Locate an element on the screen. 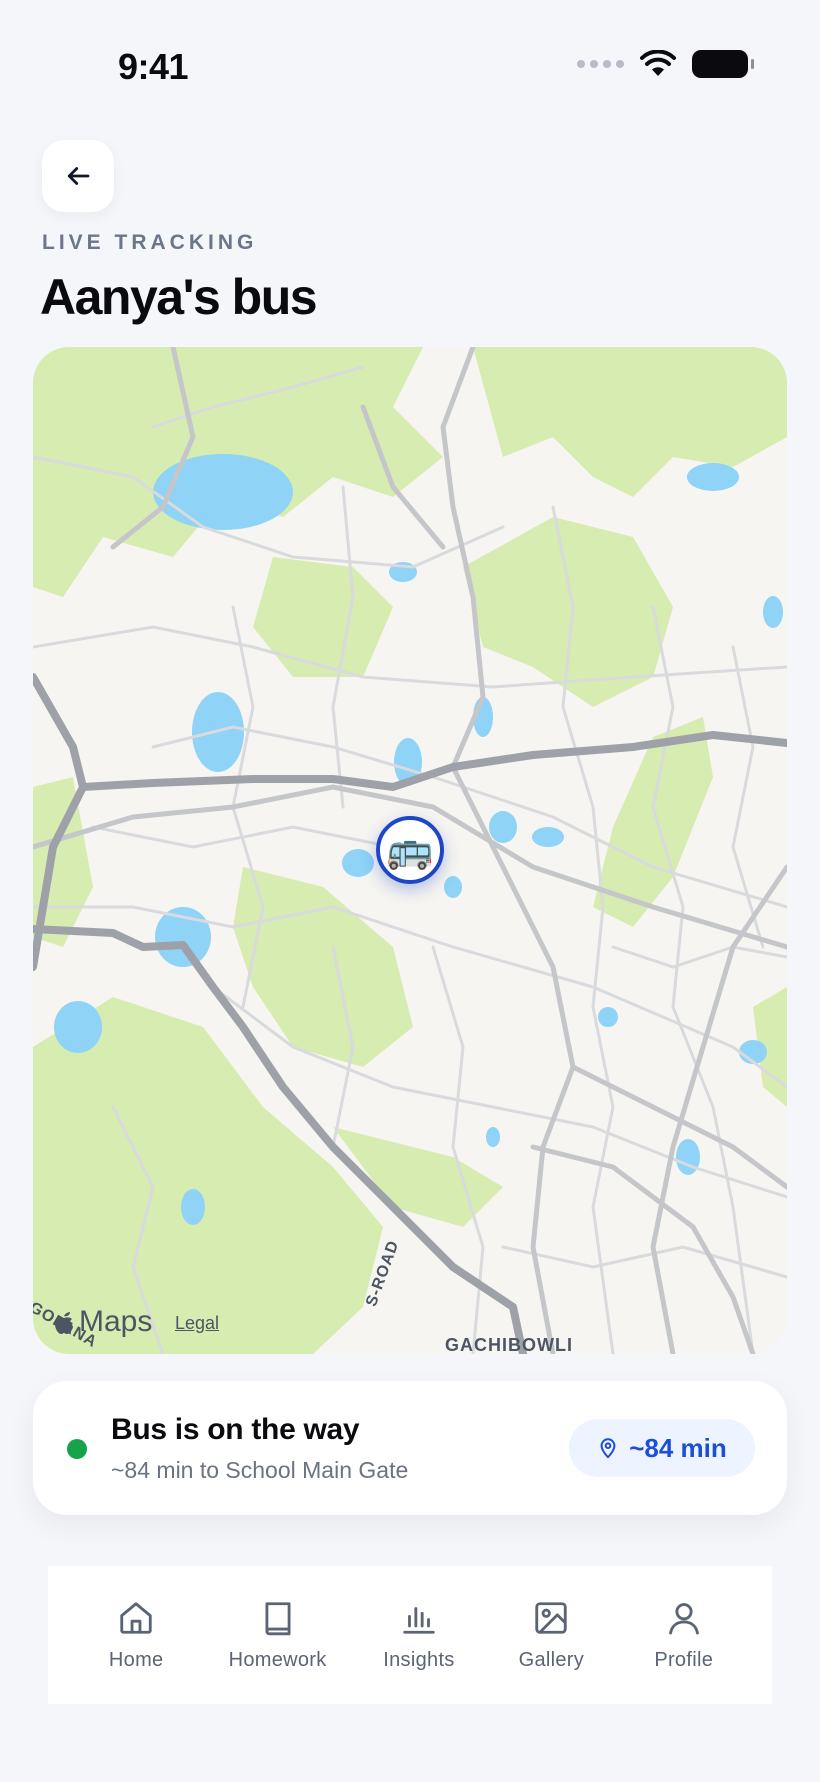  apple-logo-icon is located at coordinates (64, 1323).